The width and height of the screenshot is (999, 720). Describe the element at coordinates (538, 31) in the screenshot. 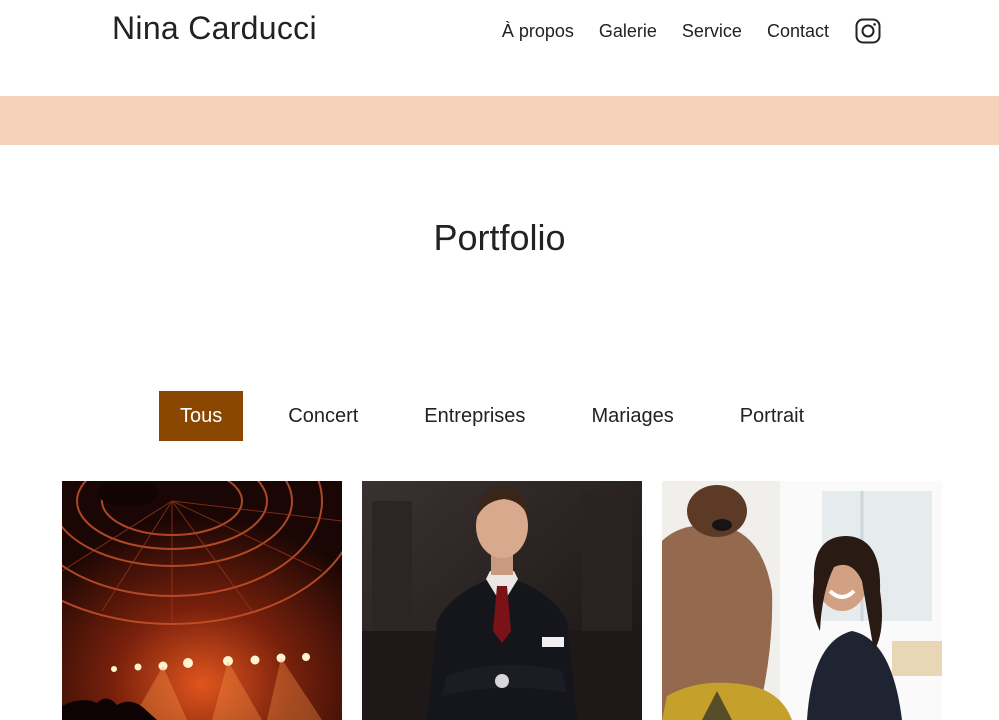

I see `nav-link-a-propos: À propos` at that location.